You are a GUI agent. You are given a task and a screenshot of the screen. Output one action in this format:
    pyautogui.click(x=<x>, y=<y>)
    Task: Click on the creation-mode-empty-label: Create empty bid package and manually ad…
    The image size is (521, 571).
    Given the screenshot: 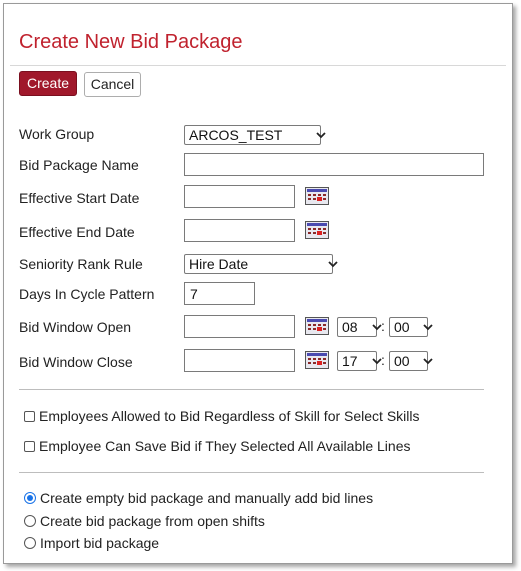 What is the action you would take?
    pyautogui.click(x=207, y=498)
    